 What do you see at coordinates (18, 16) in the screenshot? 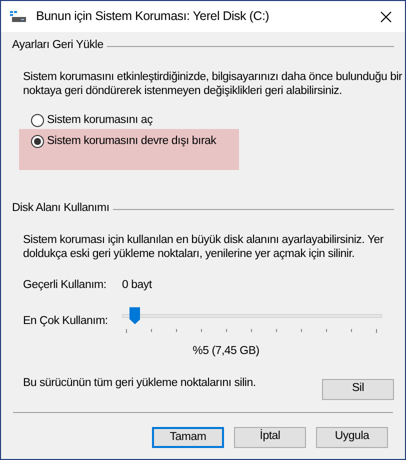
I see `drive-icon` at bounding box center [18, 16].